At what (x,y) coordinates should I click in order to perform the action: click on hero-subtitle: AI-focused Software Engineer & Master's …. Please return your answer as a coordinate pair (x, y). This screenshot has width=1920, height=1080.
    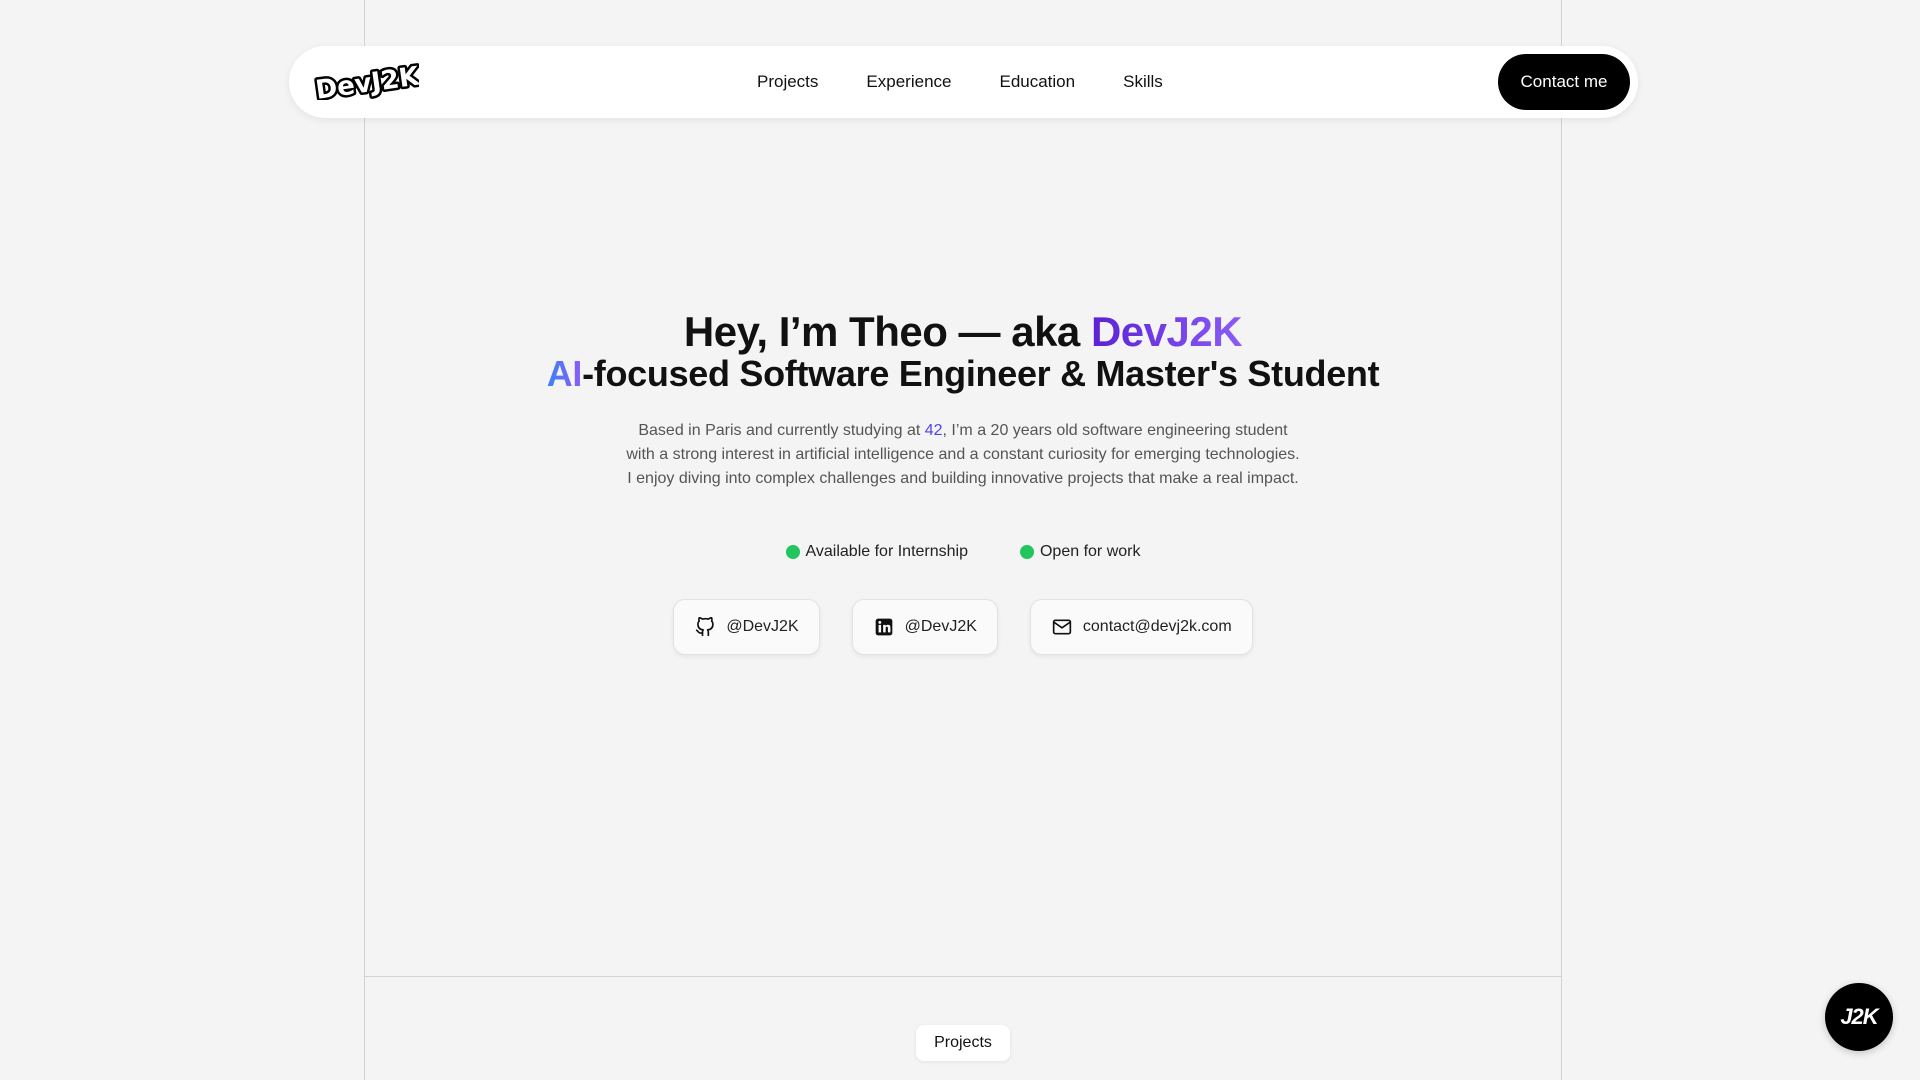
    Looking at the image, I should click on (963, 374).